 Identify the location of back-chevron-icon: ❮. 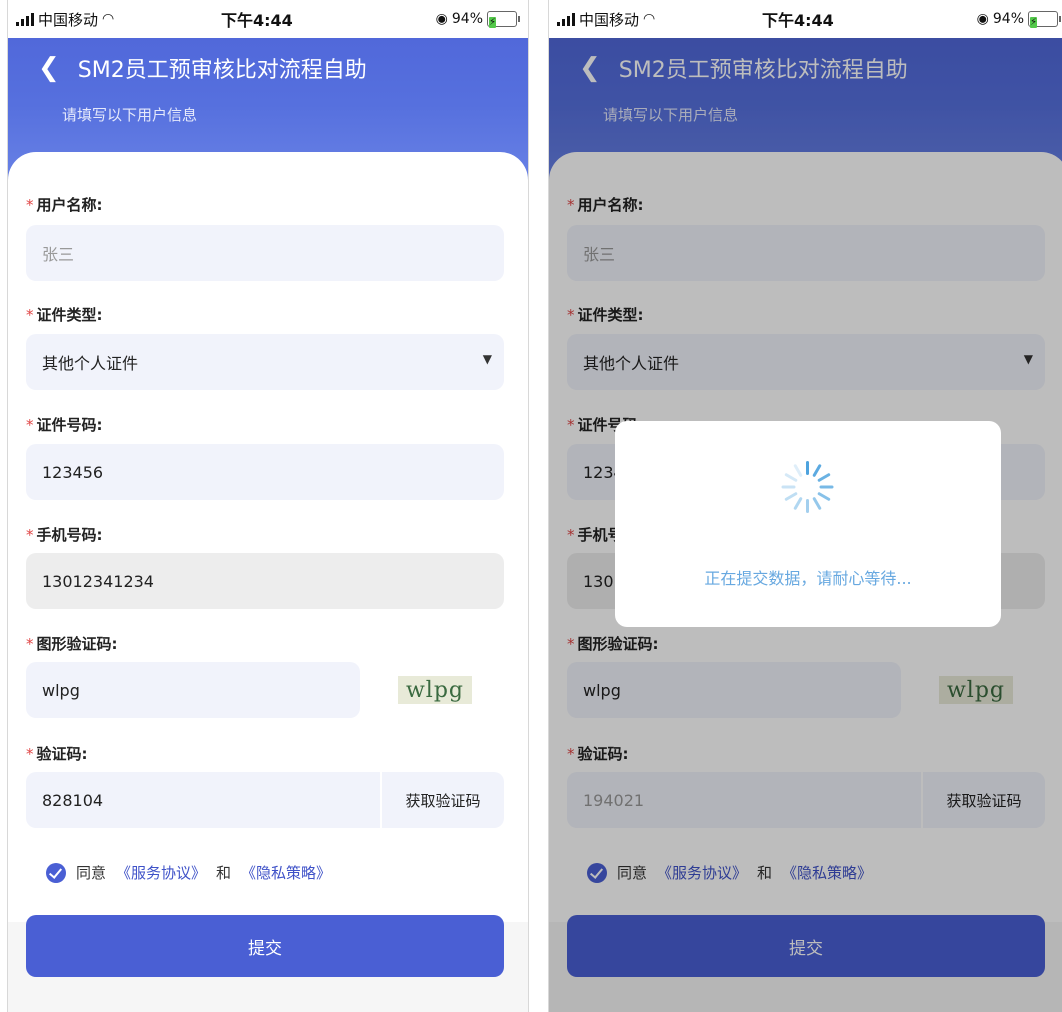
(49, 68).